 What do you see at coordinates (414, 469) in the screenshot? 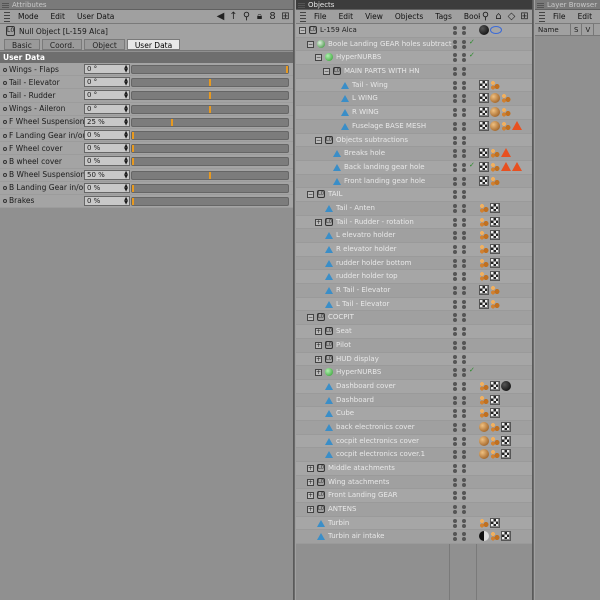
I see `tree-row: + L0 Middle atachments` at bounding box center [414, 469].